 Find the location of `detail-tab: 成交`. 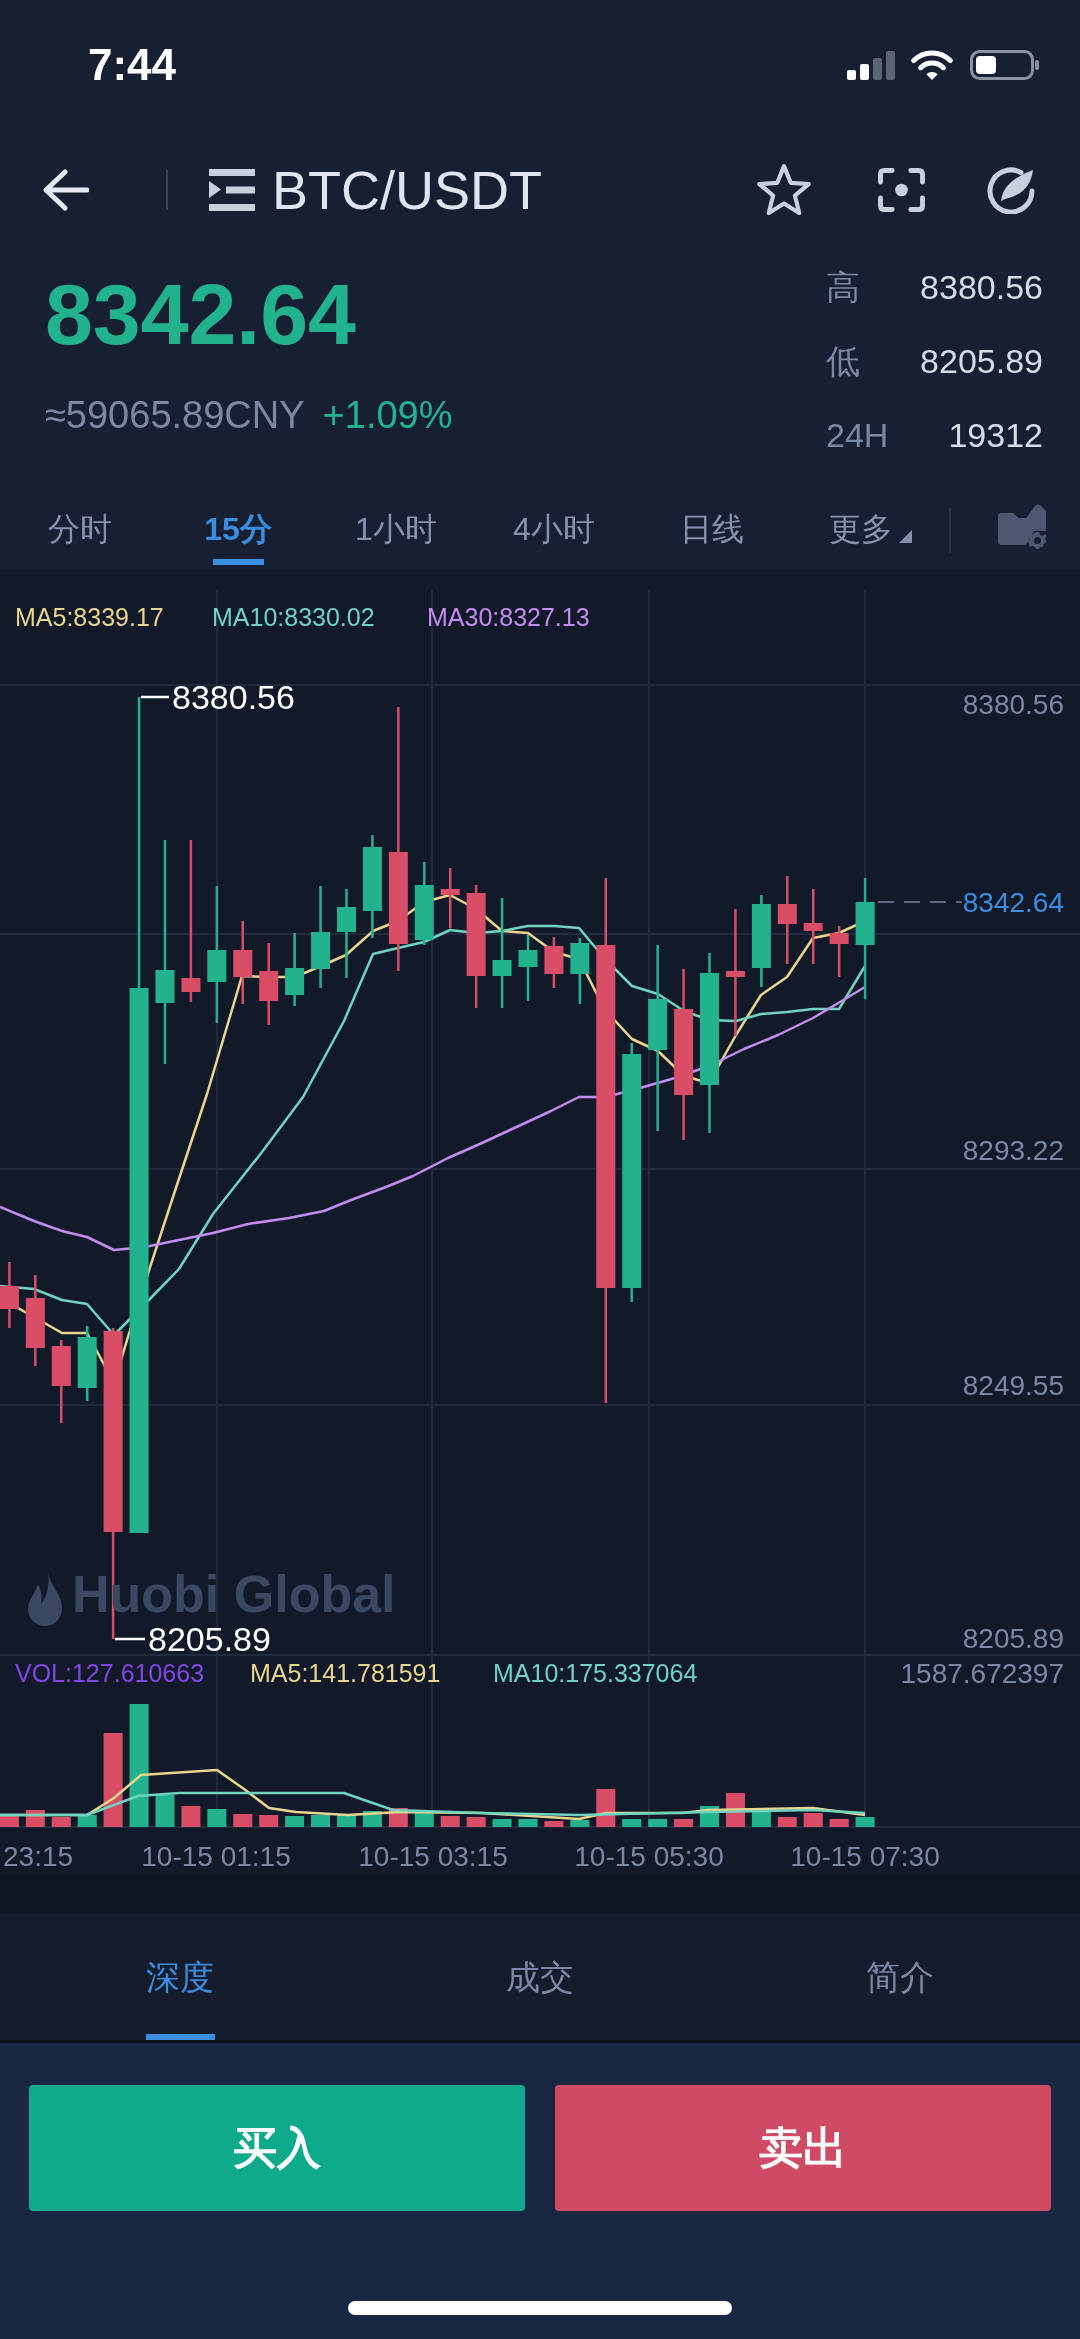

detail-tab: 成交 is located at coordinates (540, 1977).